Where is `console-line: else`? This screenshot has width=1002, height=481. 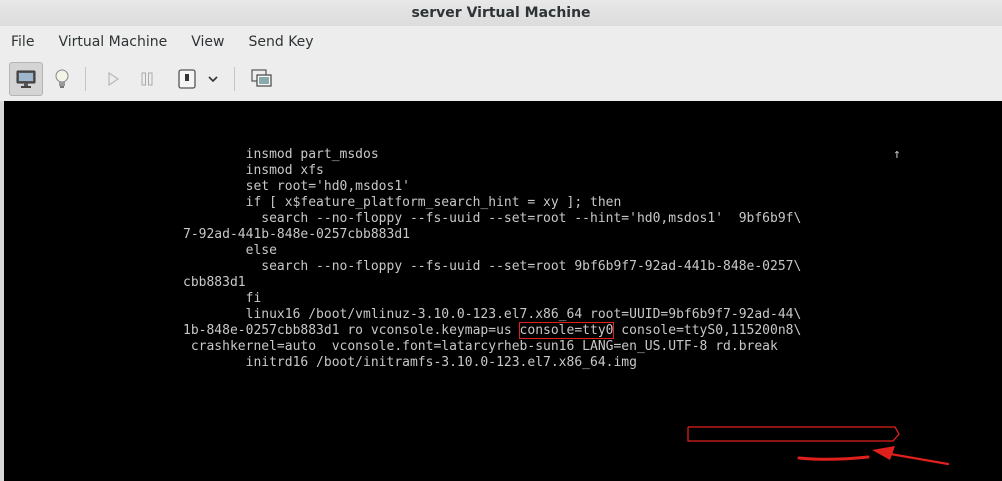 console-line: else is located at coordinates (230, 250).